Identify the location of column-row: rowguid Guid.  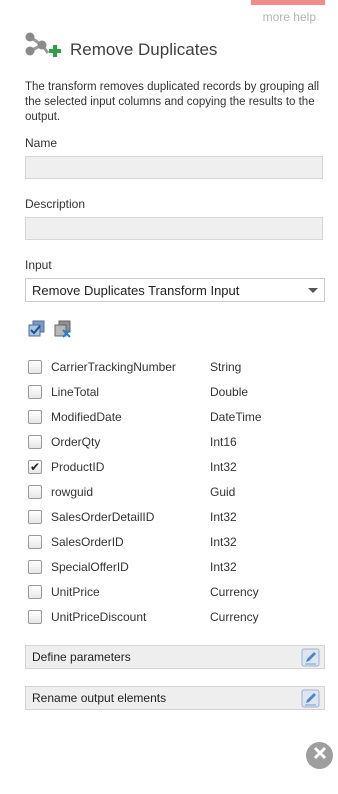
(178, 491).